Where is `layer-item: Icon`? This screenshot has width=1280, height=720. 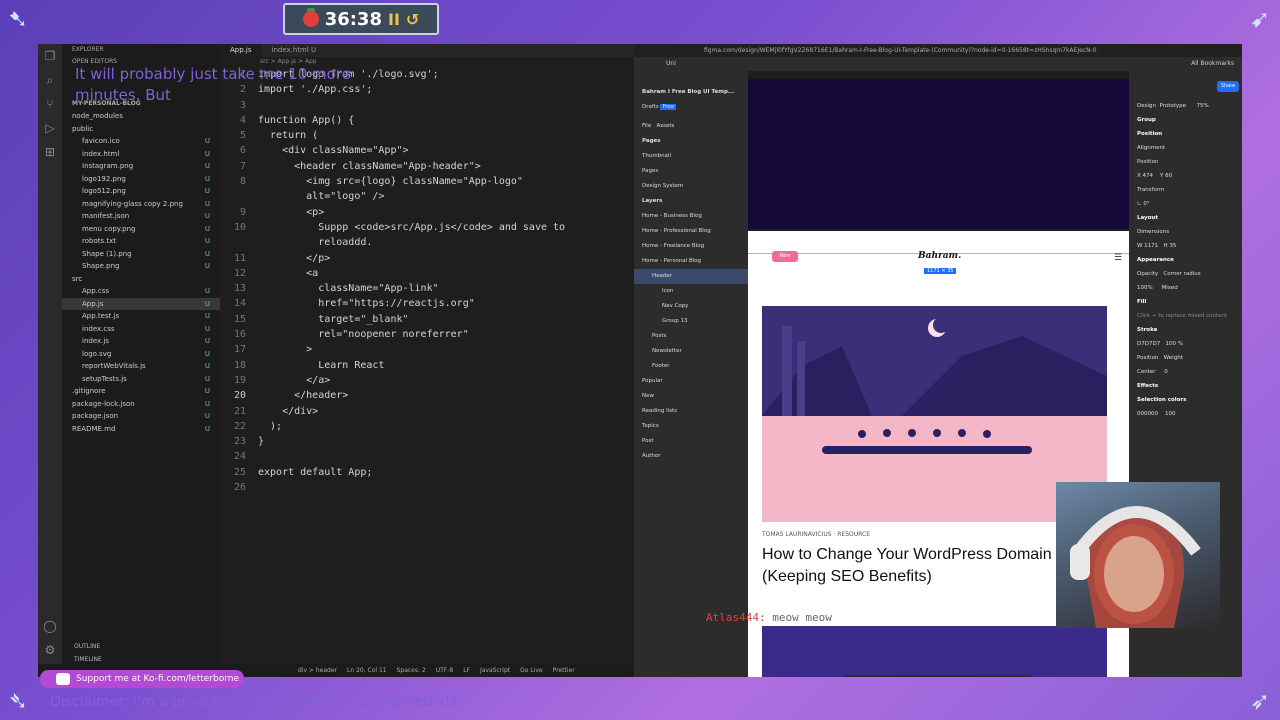
layer-item: Icon is located at coordinates (691, 291).